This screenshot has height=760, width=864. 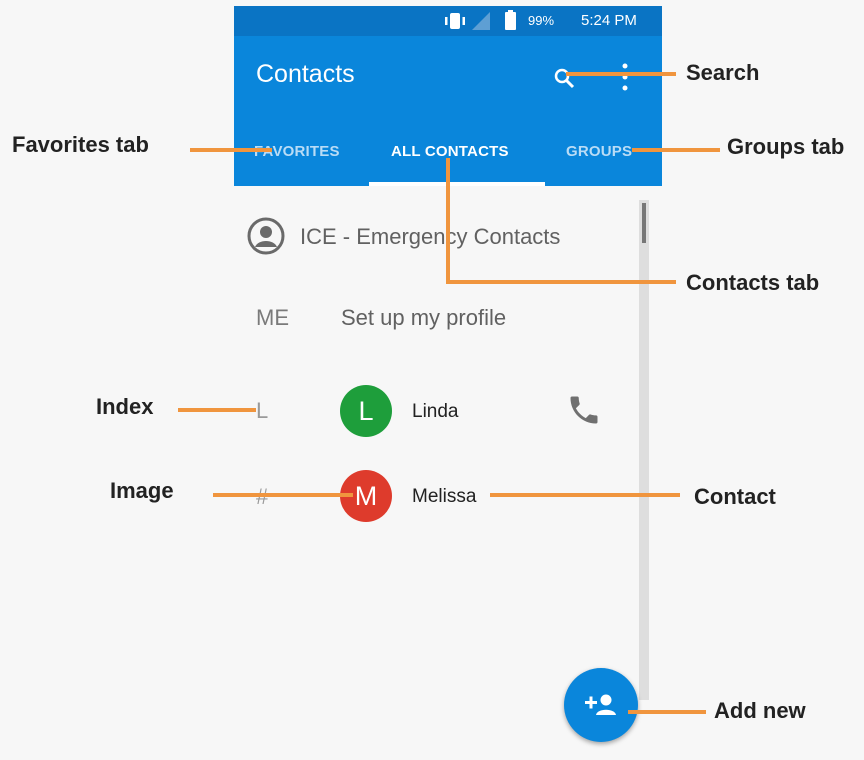 I want to click on callout-image: Image, so click(x=142, y=490).